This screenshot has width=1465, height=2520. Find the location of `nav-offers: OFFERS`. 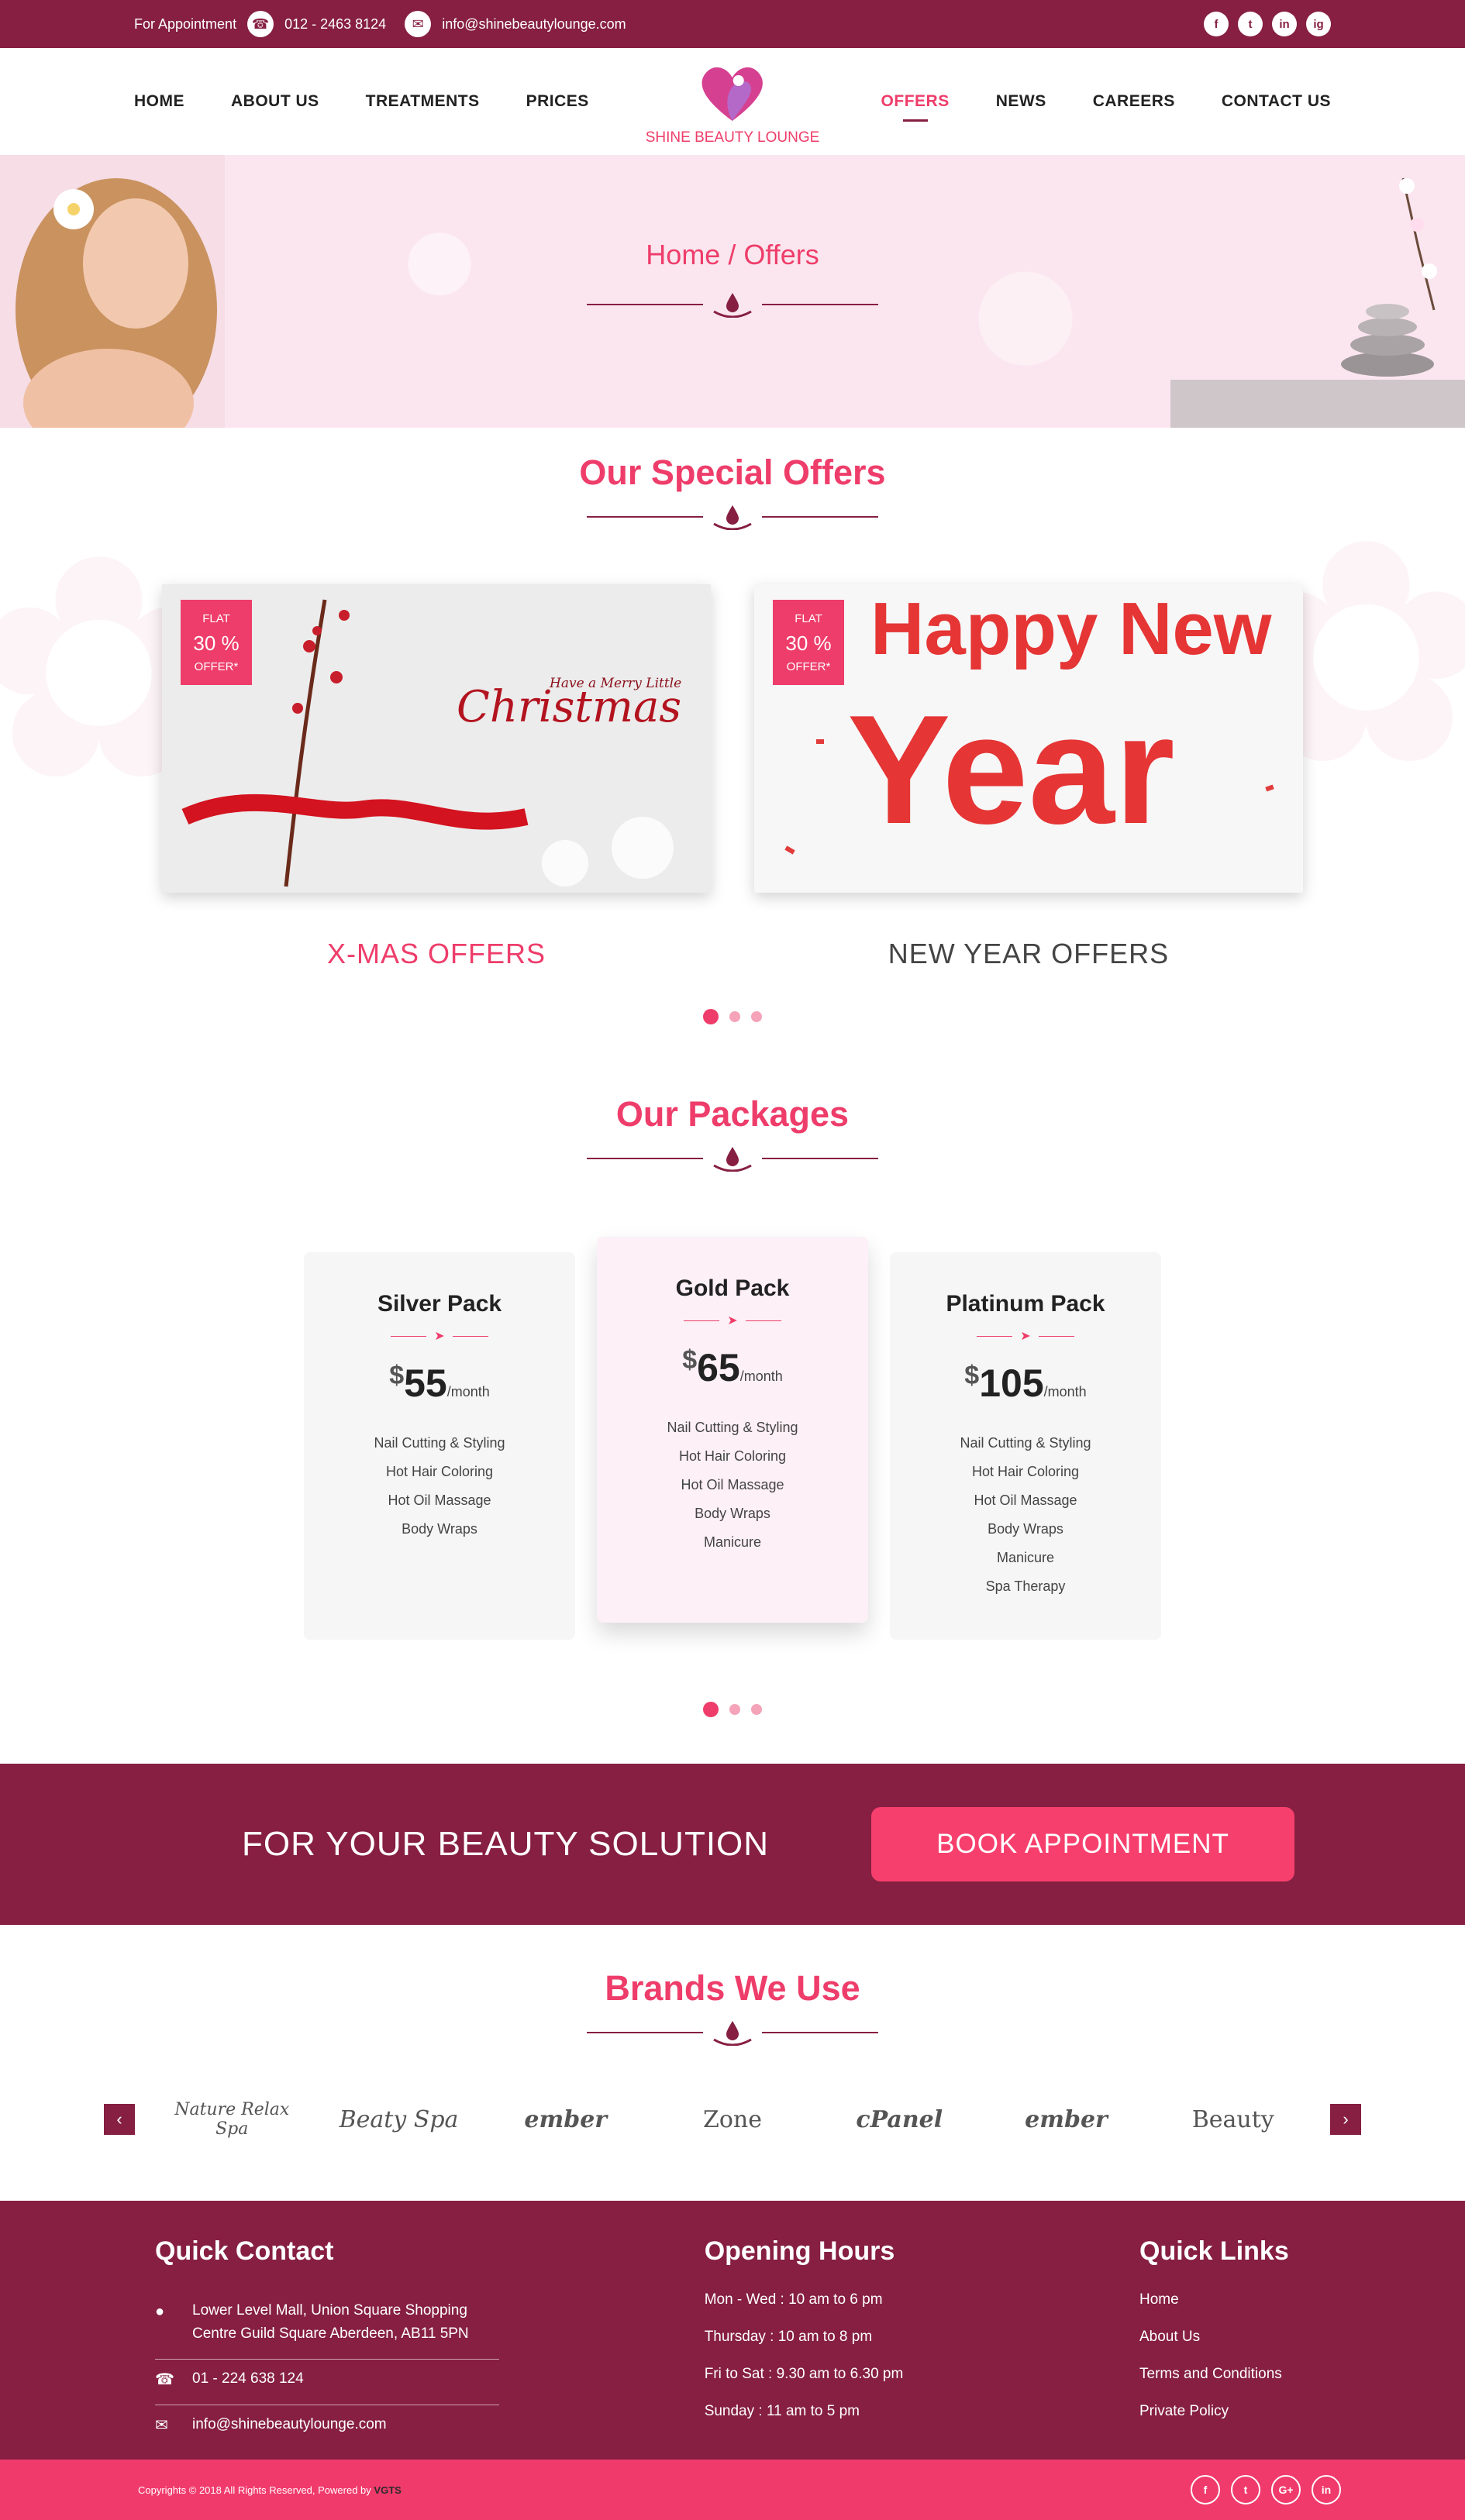

nav-offers: OFFERS is located at coordinates (916, 102).